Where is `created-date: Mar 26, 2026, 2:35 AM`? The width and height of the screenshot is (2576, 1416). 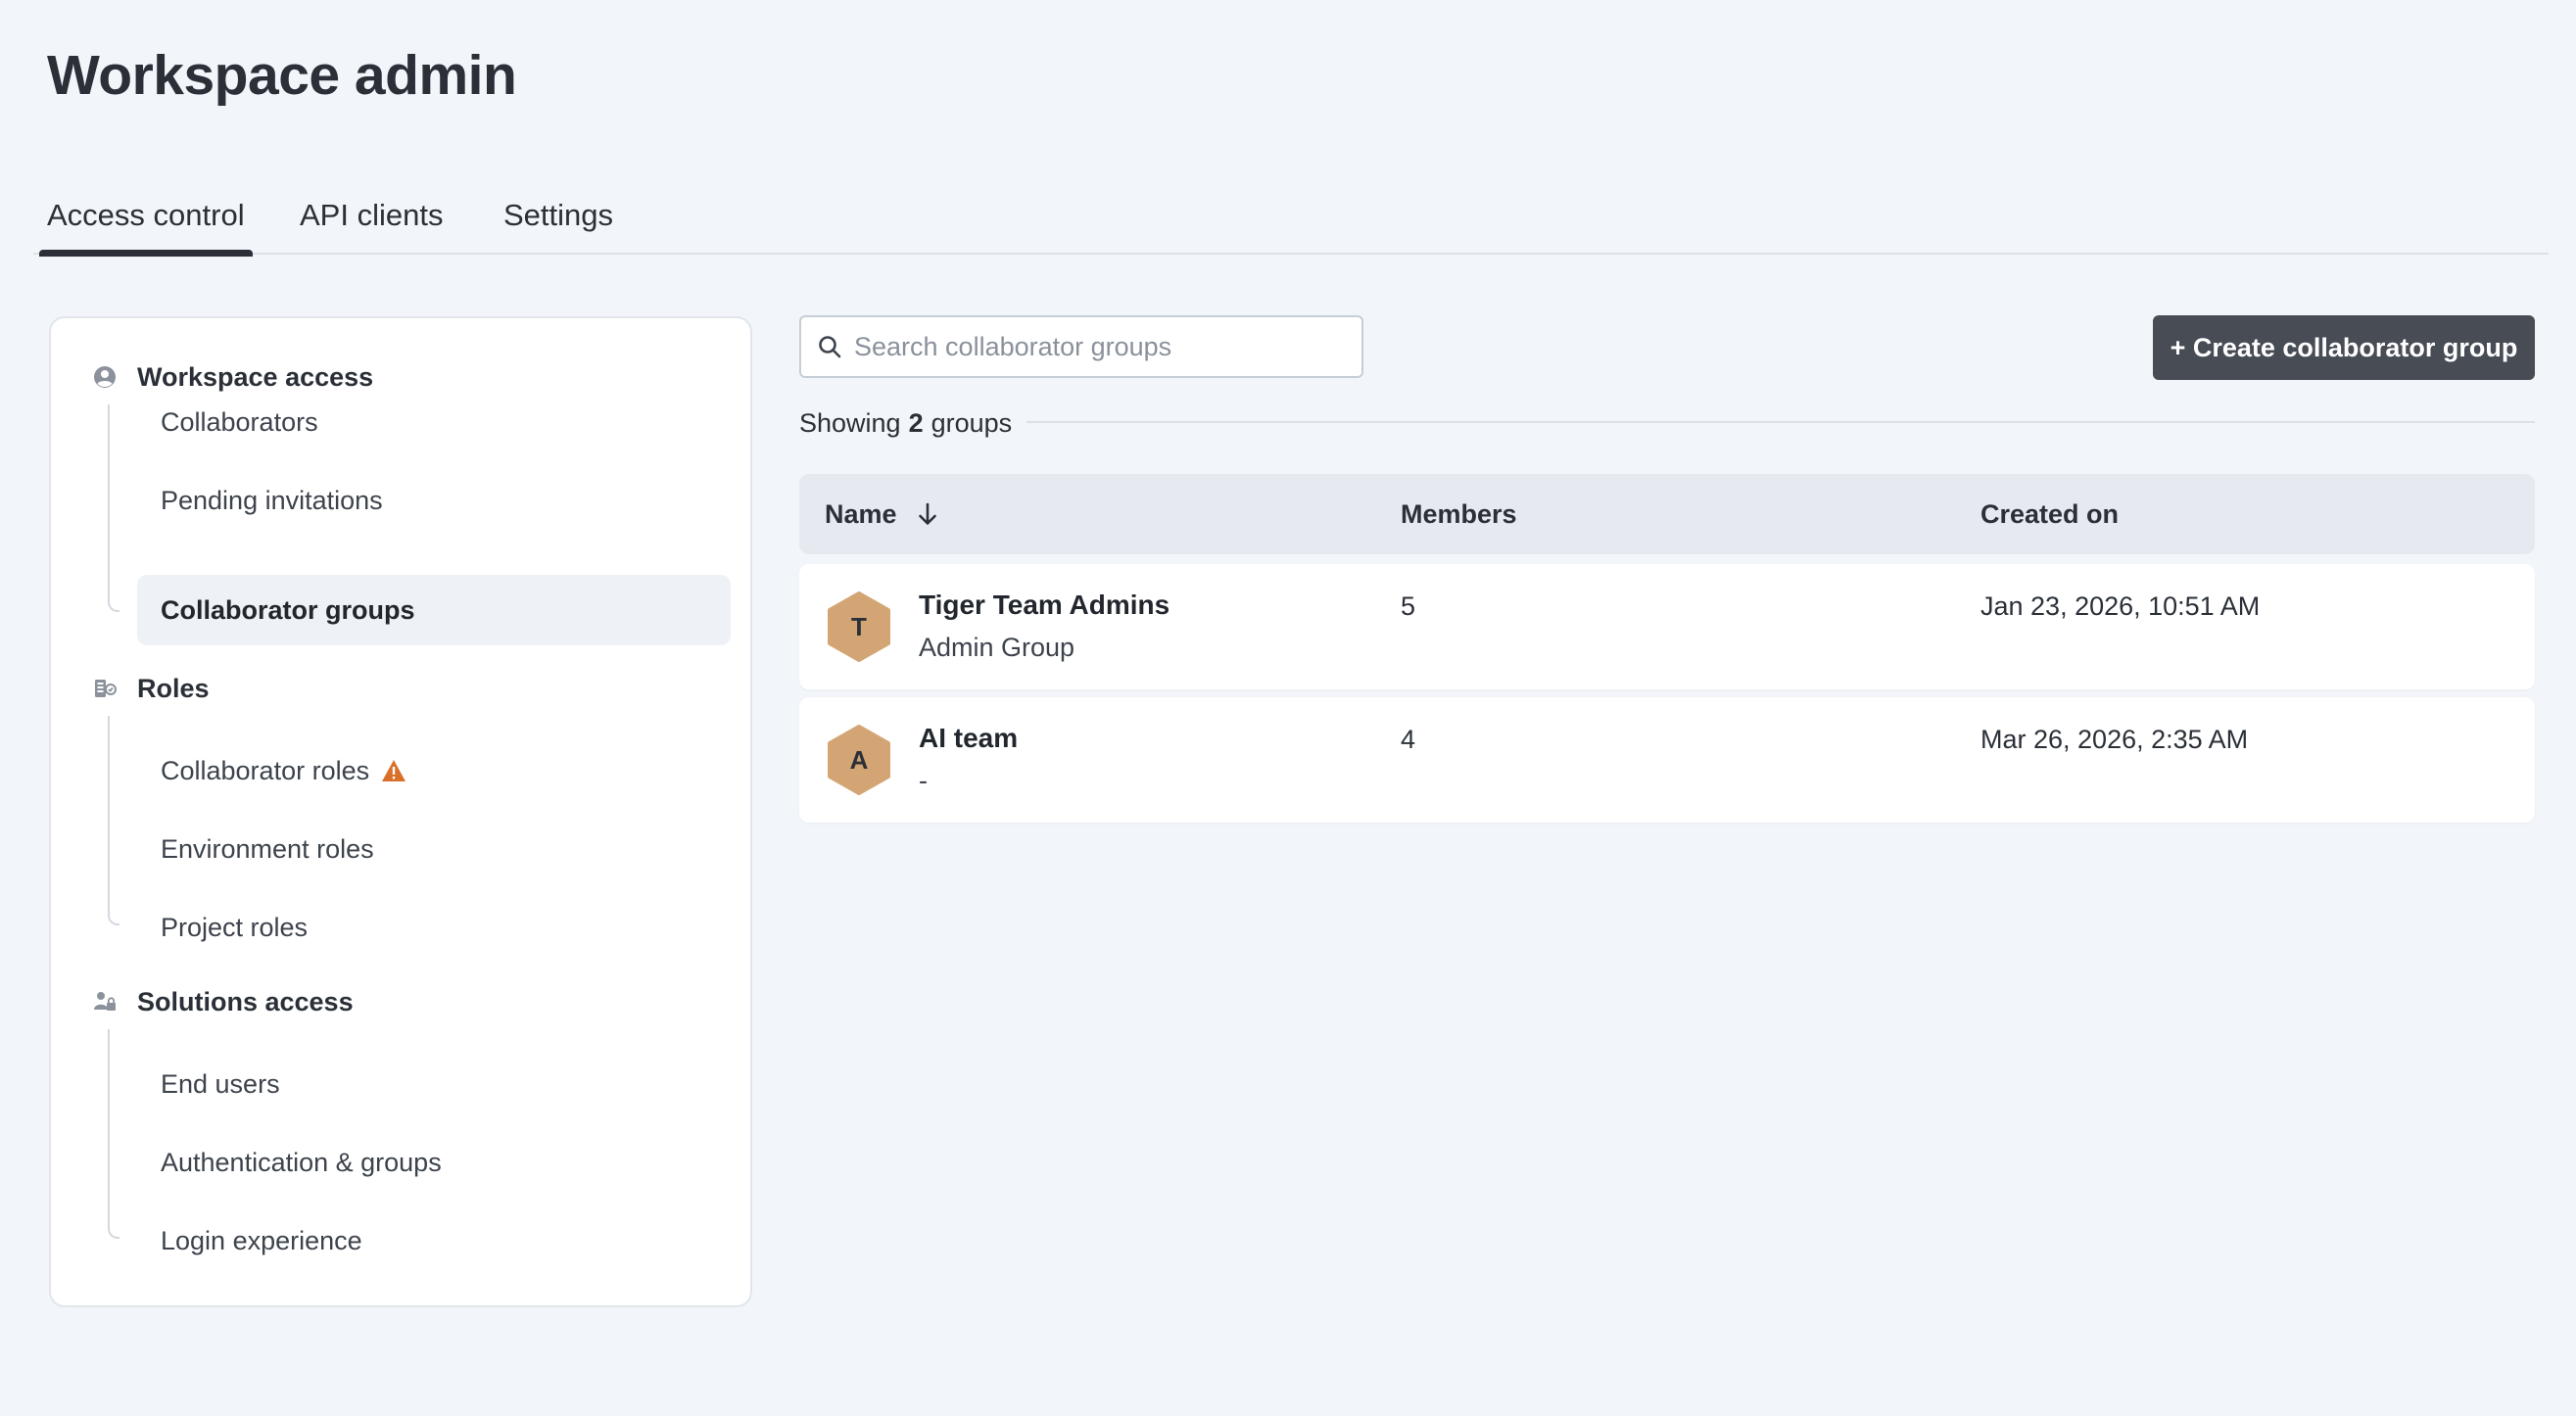 created-date: Mar 26, 2026, 2:35 AM is located at coordinates (2114, 739).